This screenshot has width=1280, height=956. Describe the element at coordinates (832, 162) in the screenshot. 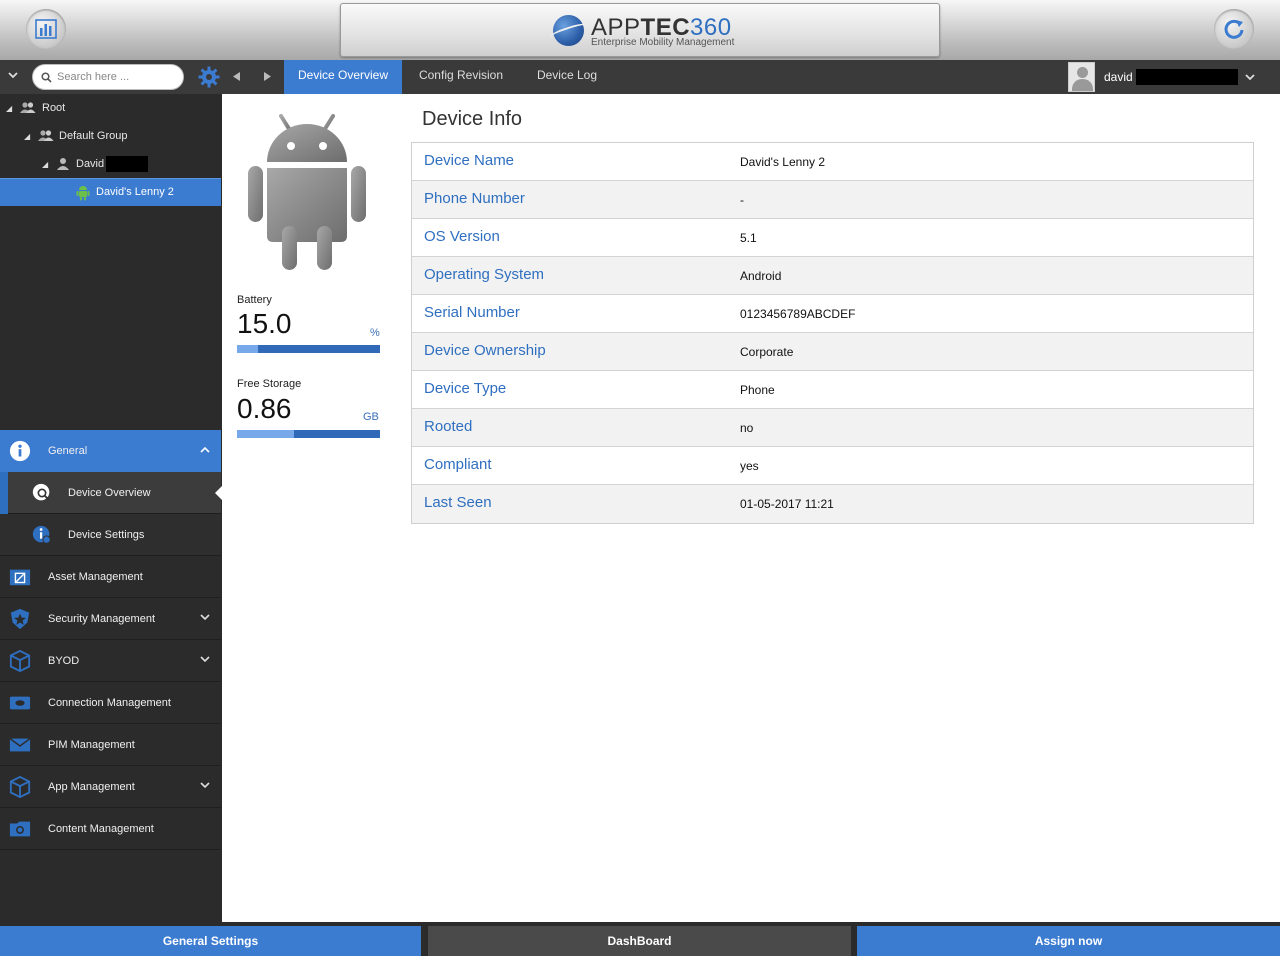

I see `table-row: Device Name David's Lenny 2` at that location.